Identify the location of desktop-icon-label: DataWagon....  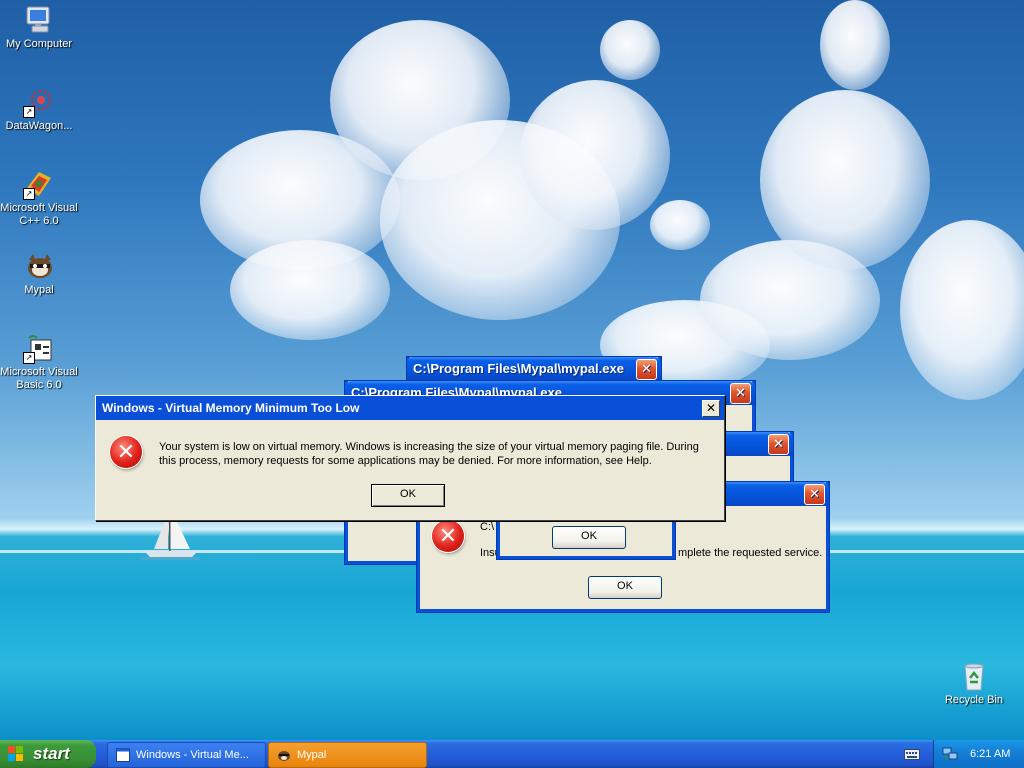
(39, 126).